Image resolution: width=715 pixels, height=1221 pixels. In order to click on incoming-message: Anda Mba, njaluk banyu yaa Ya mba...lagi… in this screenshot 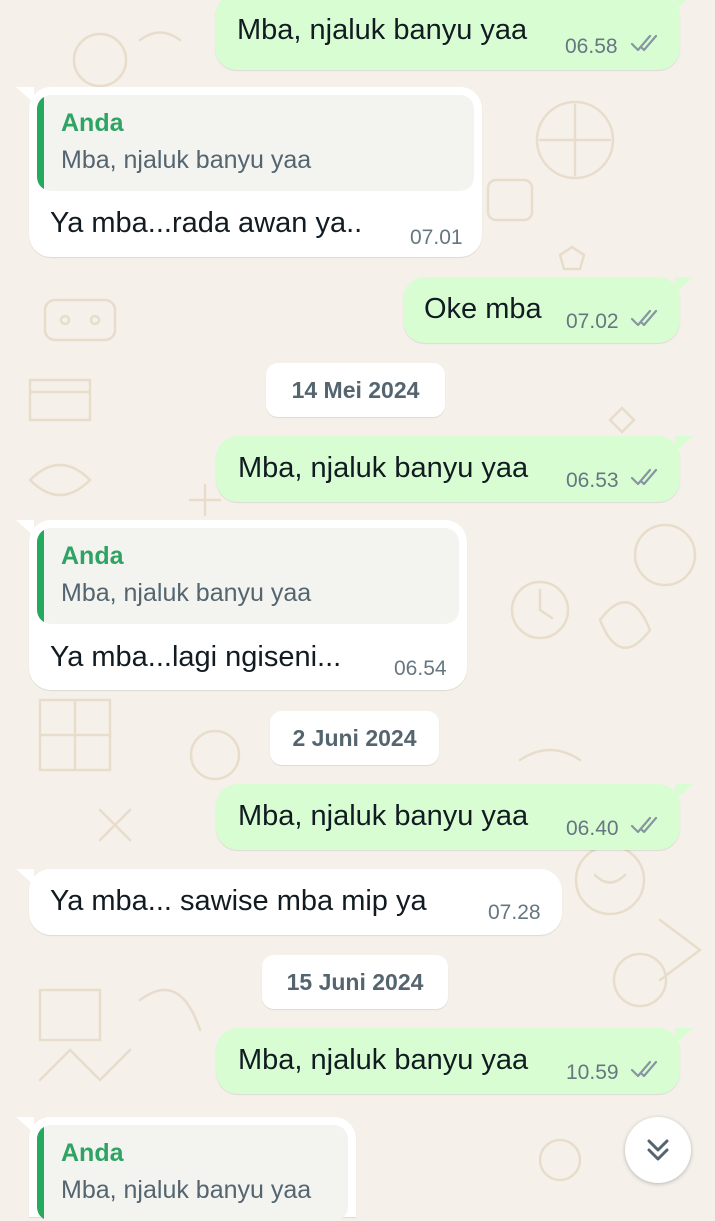, I will do `click(241, 605)`.